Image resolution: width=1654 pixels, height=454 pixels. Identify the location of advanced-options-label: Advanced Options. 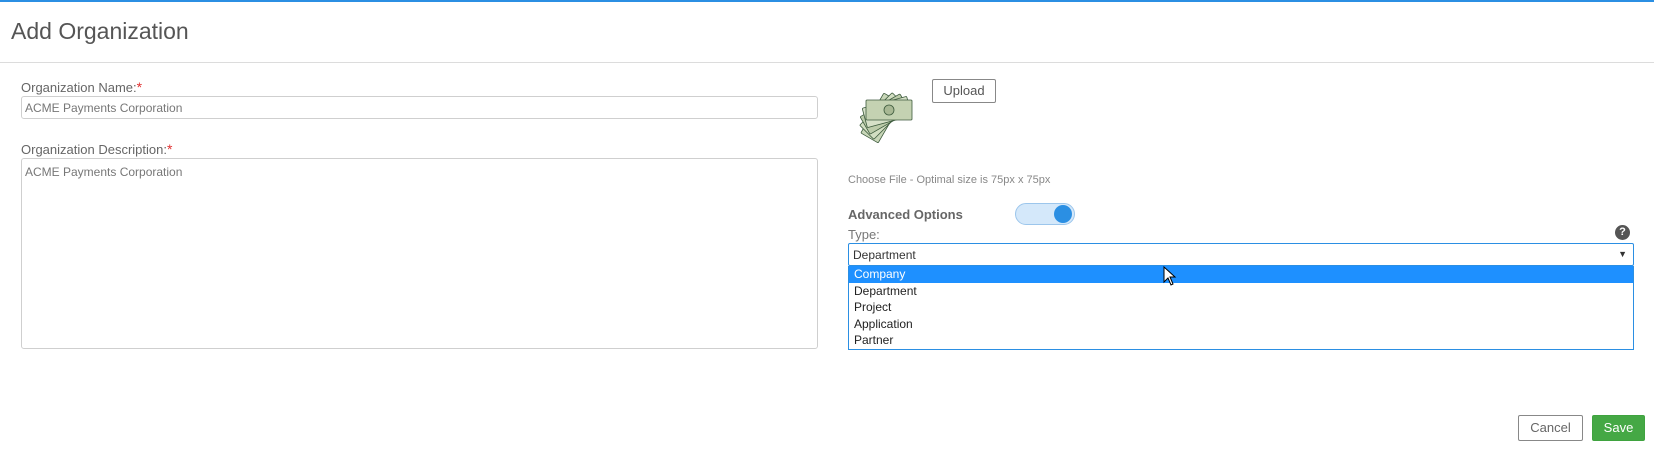
(905, 214).